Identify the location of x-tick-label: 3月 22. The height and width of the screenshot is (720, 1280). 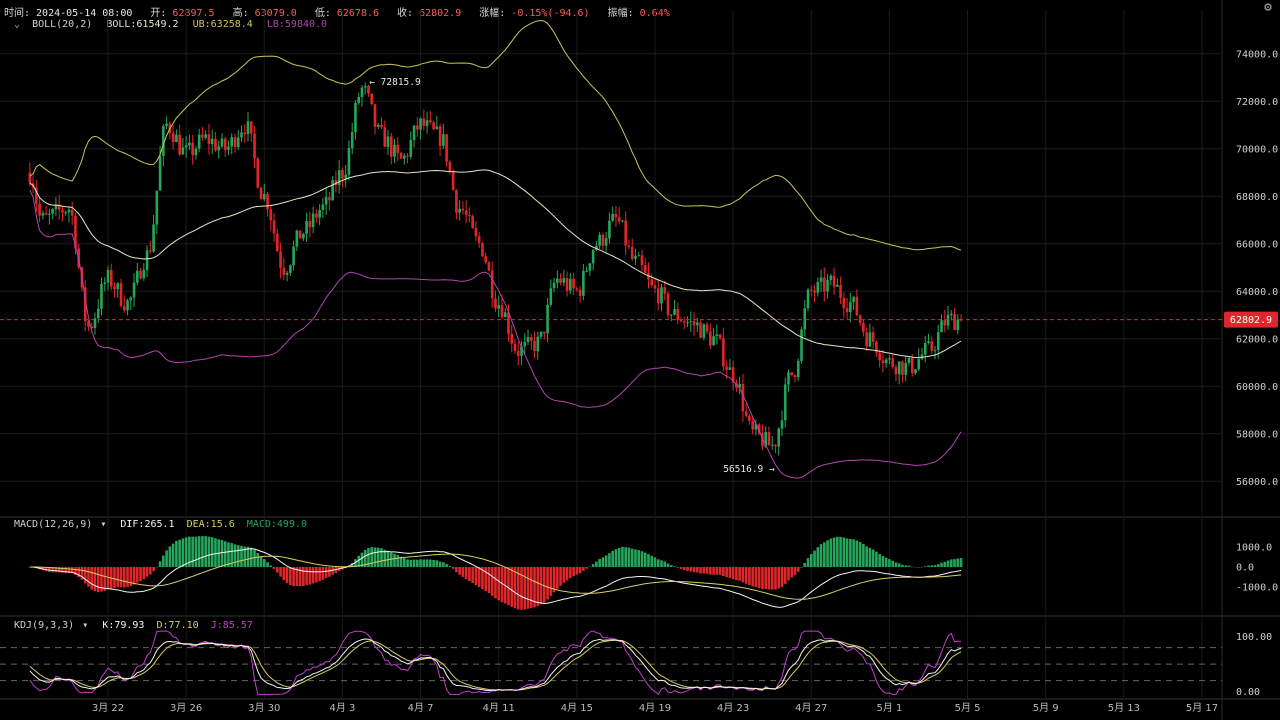
(108, 708).